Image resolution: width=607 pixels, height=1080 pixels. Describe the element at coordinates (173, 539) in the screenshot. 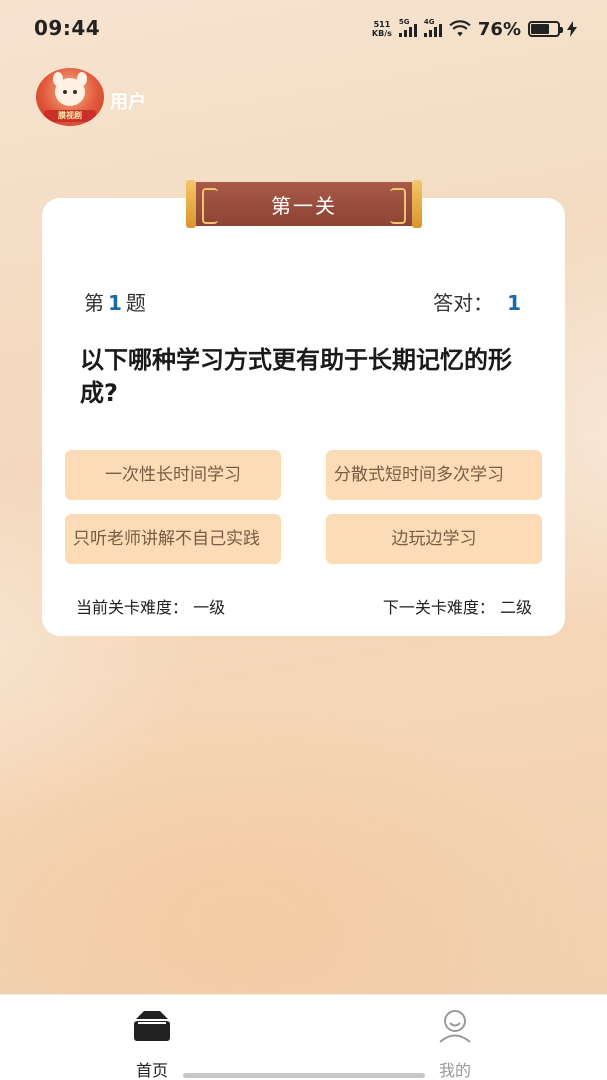

I see `option-button-c: 只听老师讲解不自己实践` at that location.